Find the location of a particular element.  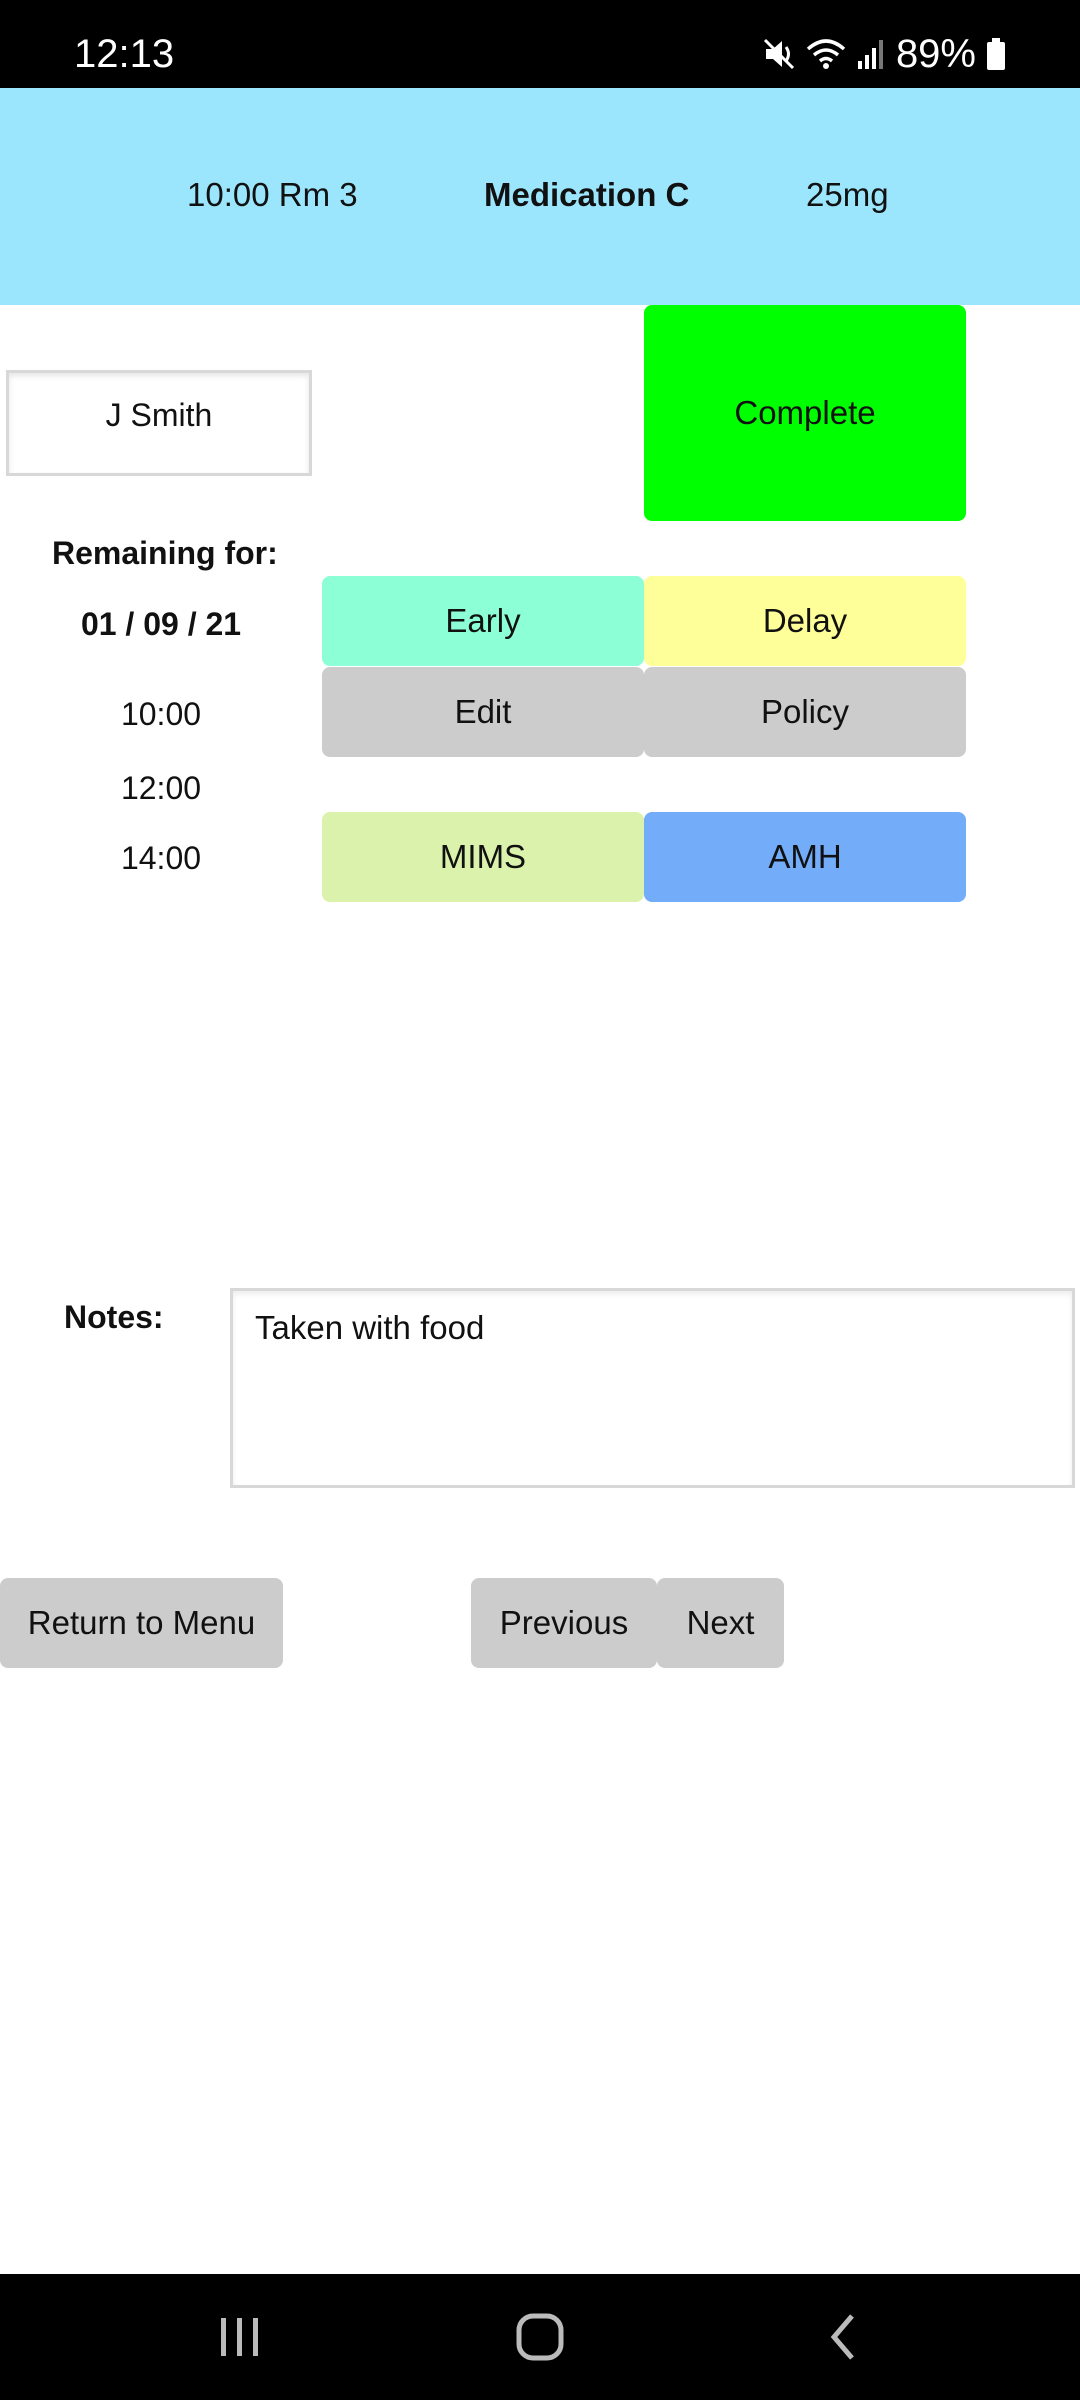

delay-button: Delay is located at coordinates (805, 621).